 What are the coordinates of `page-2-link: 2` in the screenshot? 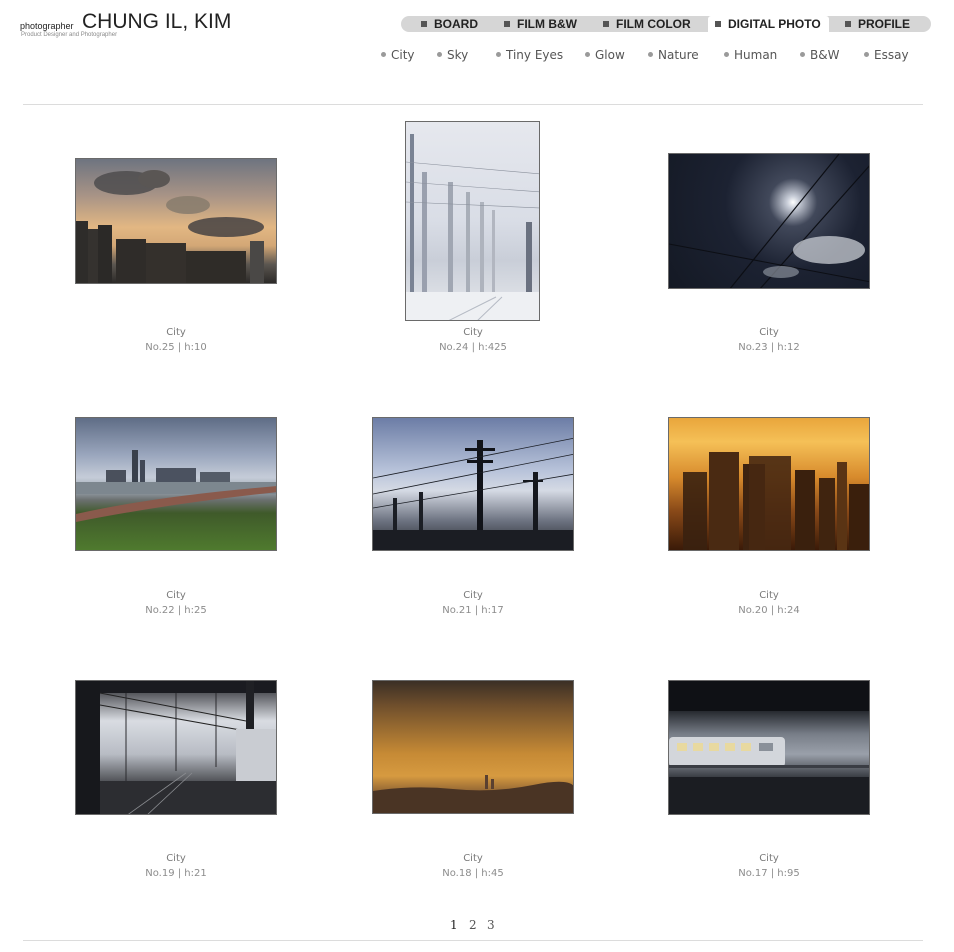 It's located at (473, 925).